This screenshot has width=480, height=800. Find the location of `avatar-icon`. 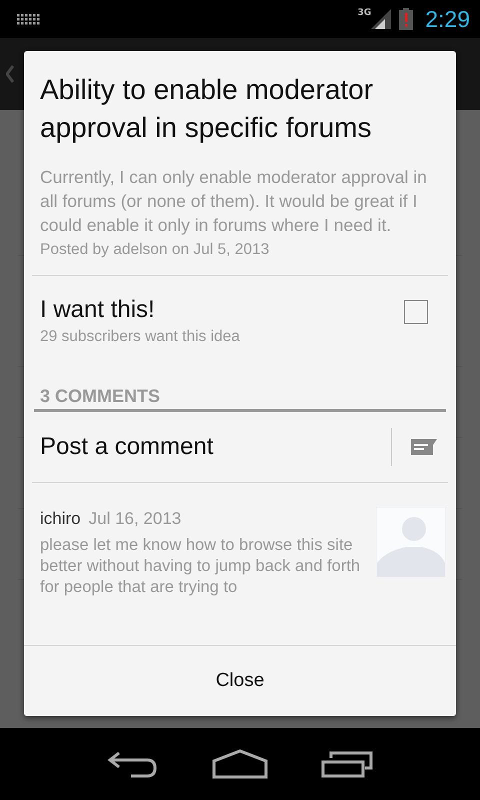

avatar-icon is located at coordinates (411, 542).